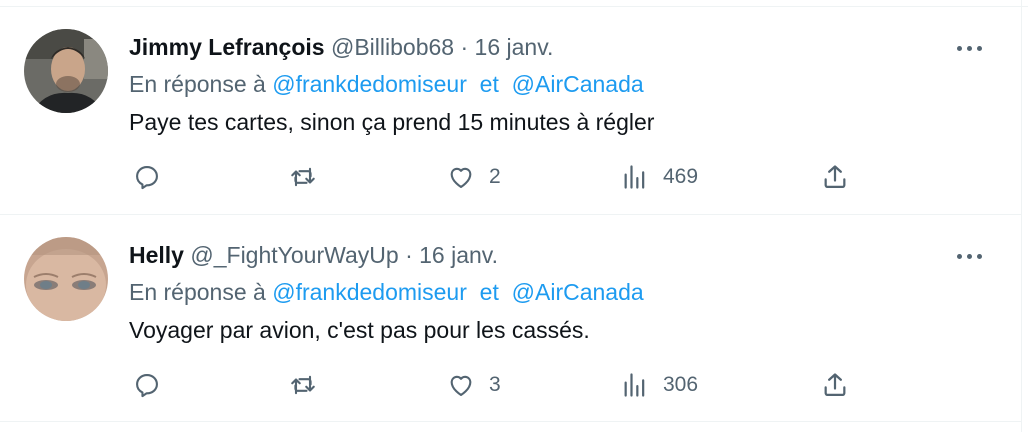 Image resolution: width=1028 pixels, height=432 pixels. I want to click on tweet-actions: 3 306, so click(499, 385).